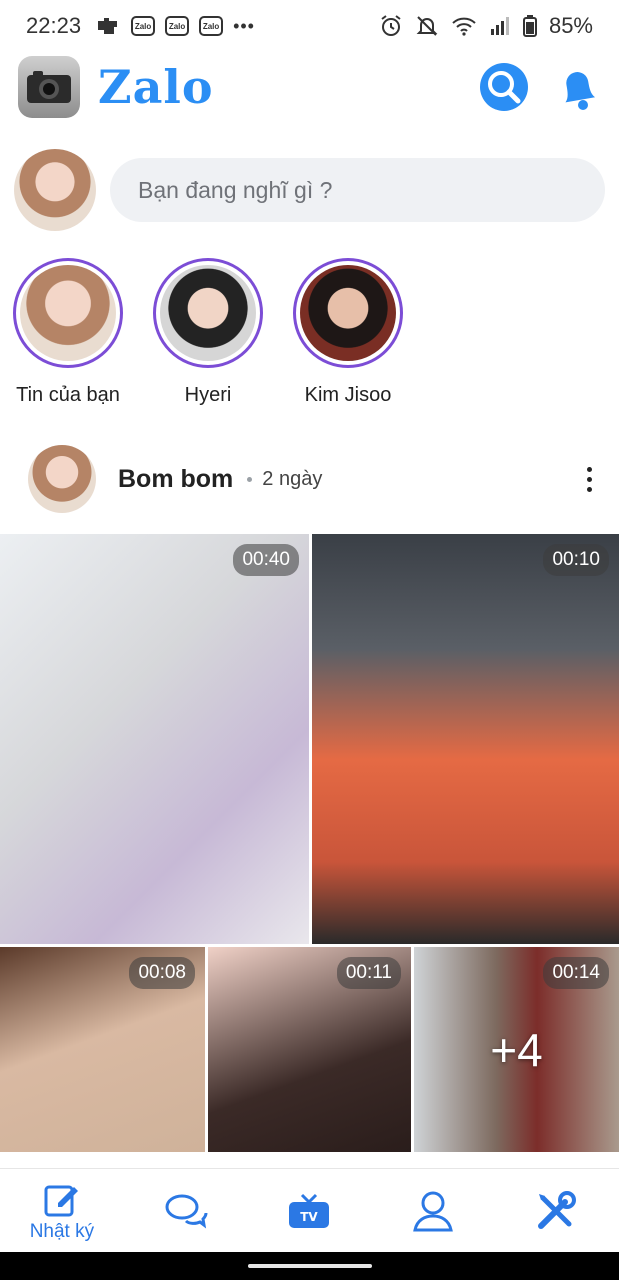 The image size is (619, 1280). I want to click on mute-icon, so click(427, 26).